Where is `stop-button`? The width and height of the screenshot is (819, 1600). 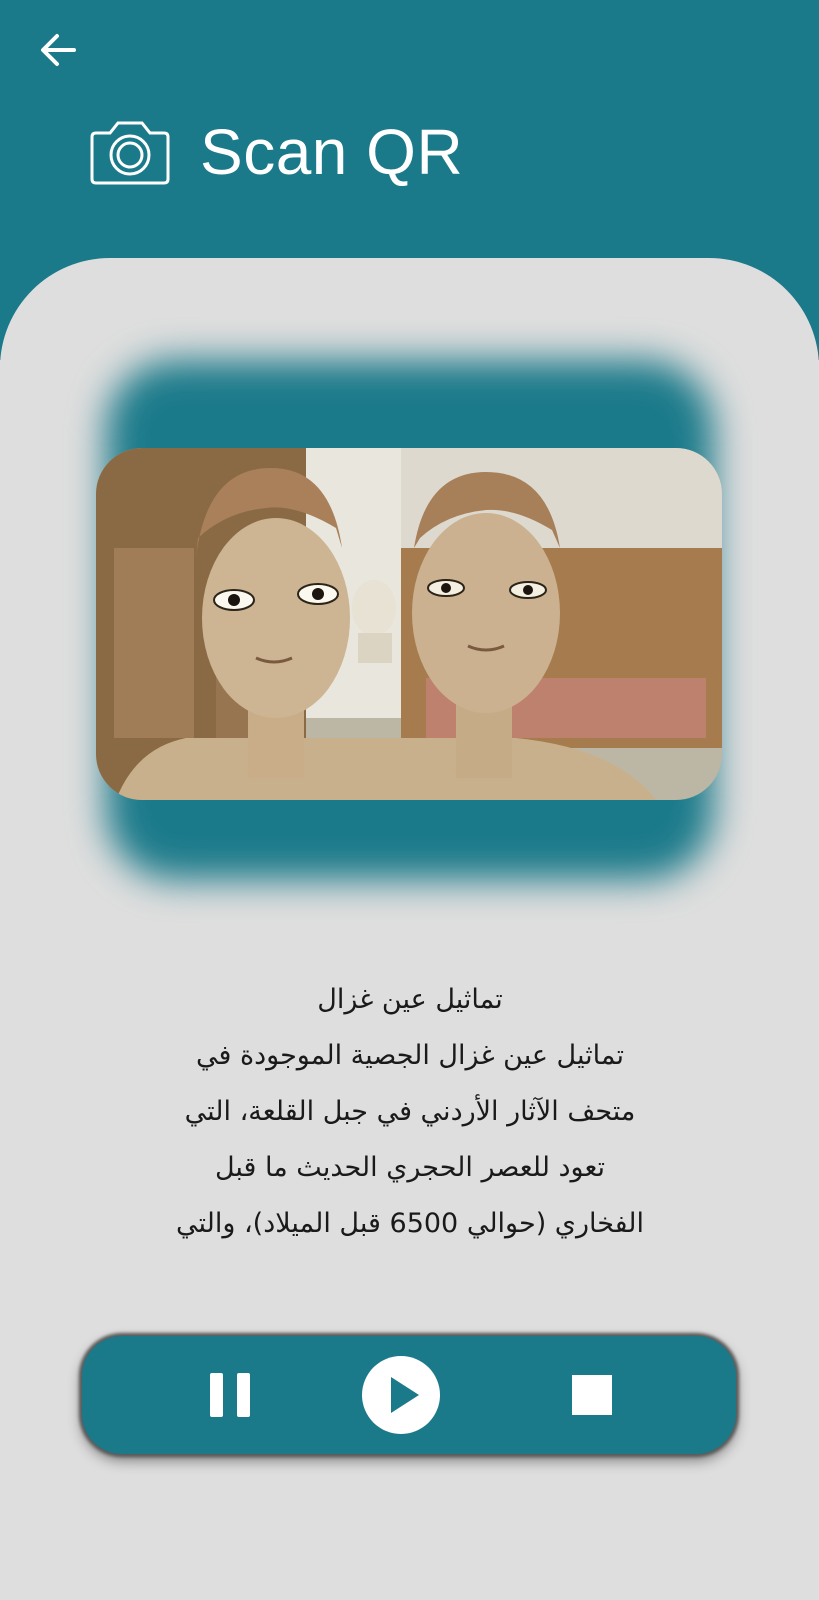 stop-button is located at coordinates (592, 1395).